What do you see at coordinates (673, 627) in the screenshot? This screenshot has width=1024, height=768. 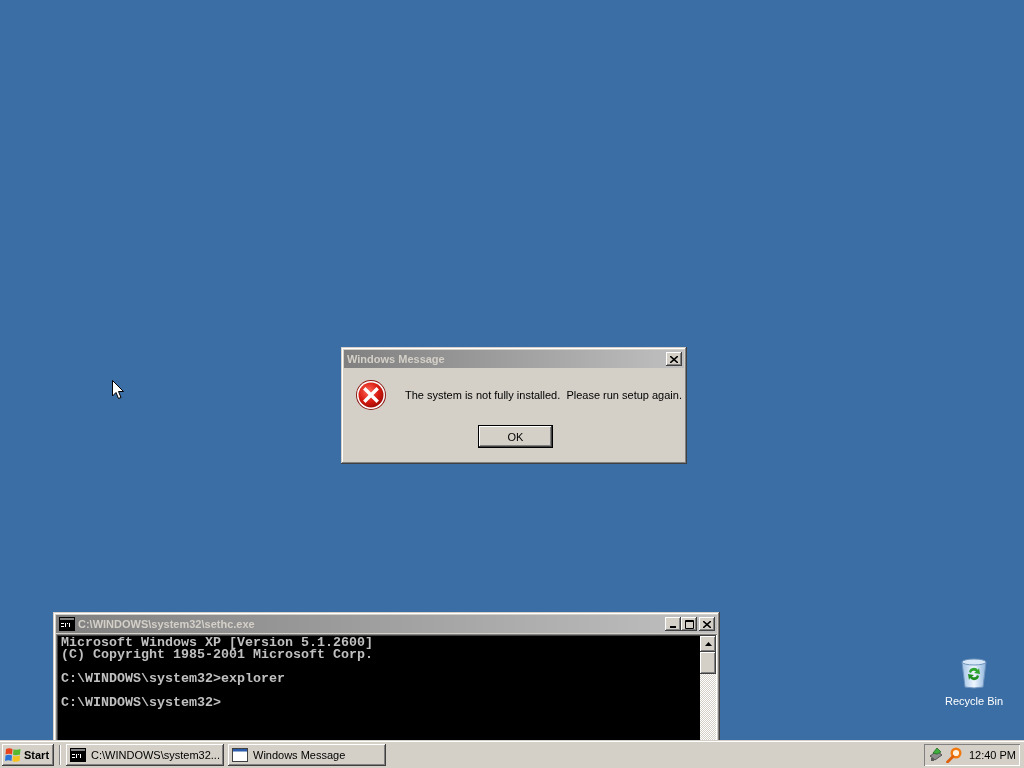 I see `minimize-icon` at bounding box center [673, 627].